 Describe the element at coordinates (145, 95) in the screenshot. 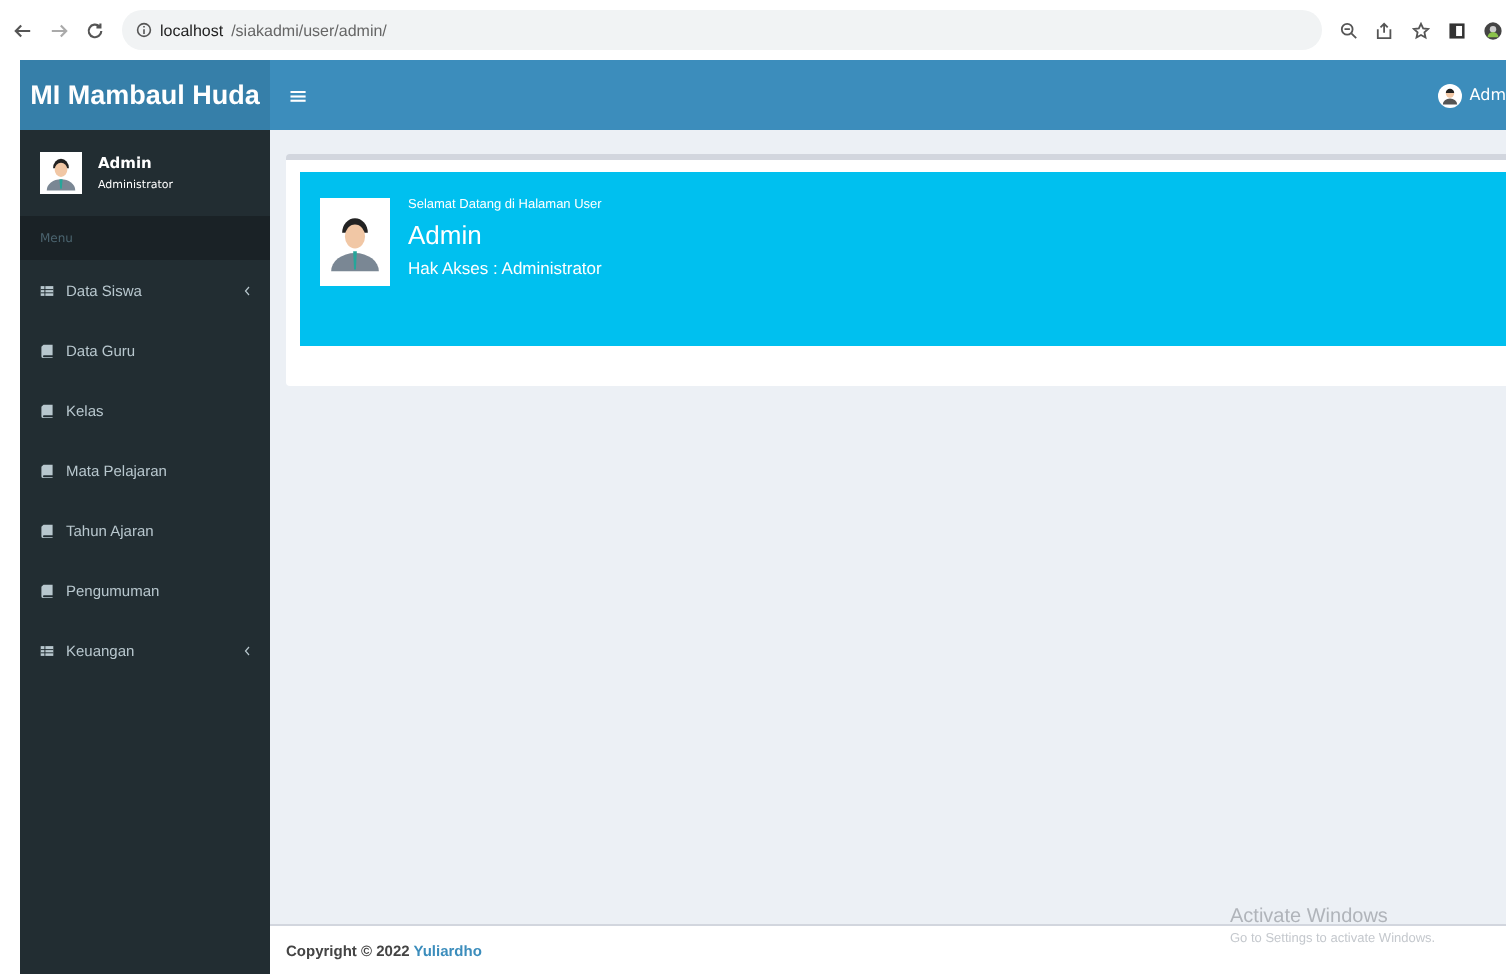

I see `brand-logo: MI Mambaul Huda` at that location.